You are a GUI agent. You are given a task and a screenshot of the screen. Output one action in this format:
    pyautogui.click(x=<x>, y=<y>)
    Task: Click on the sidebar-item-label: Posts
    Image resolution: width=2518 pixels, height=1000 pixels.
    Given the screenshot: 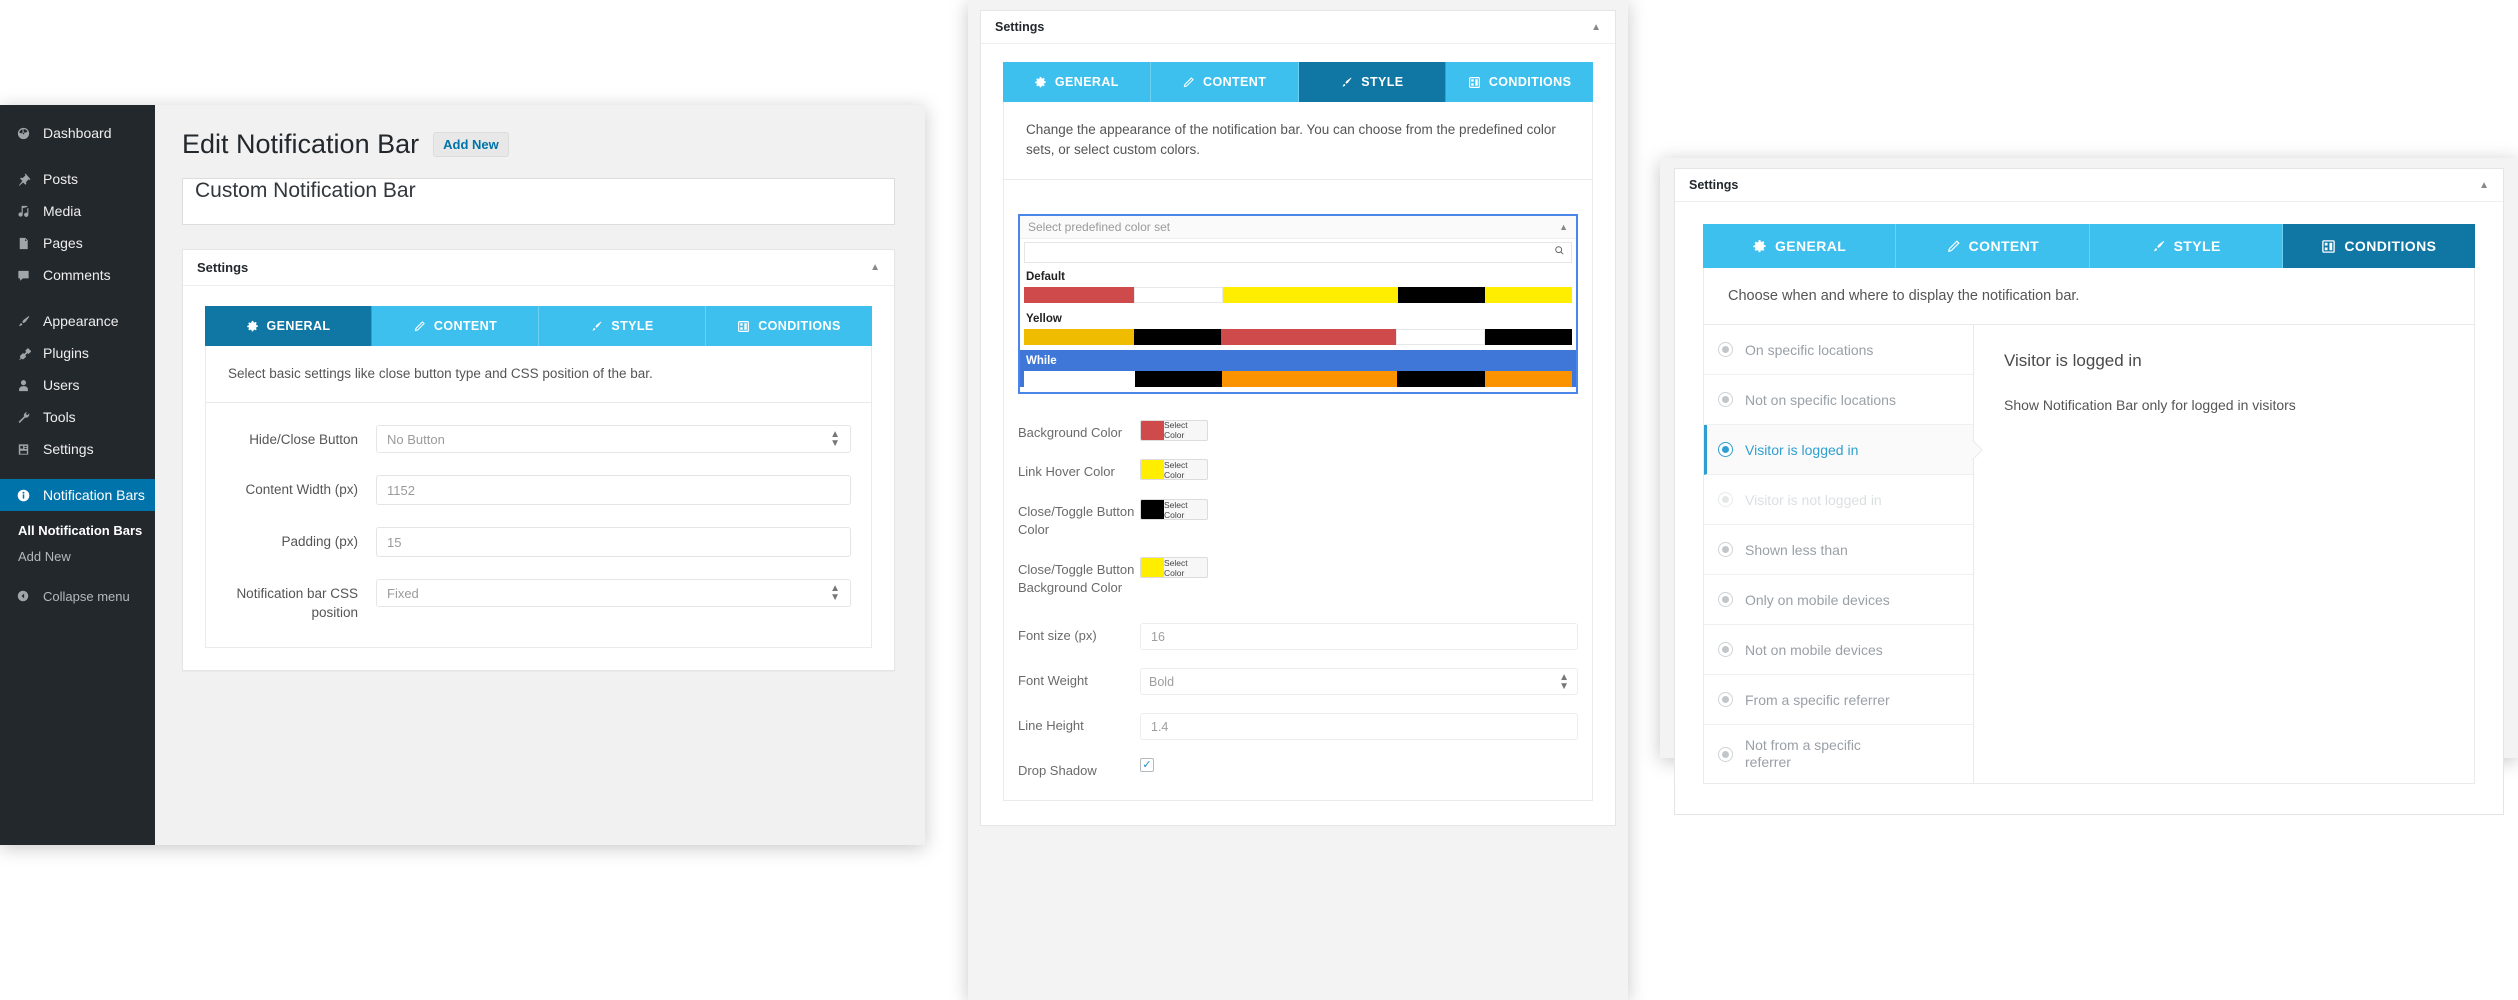 What is the action you would take?
    pyautogui.click(x=61, y=179)
    